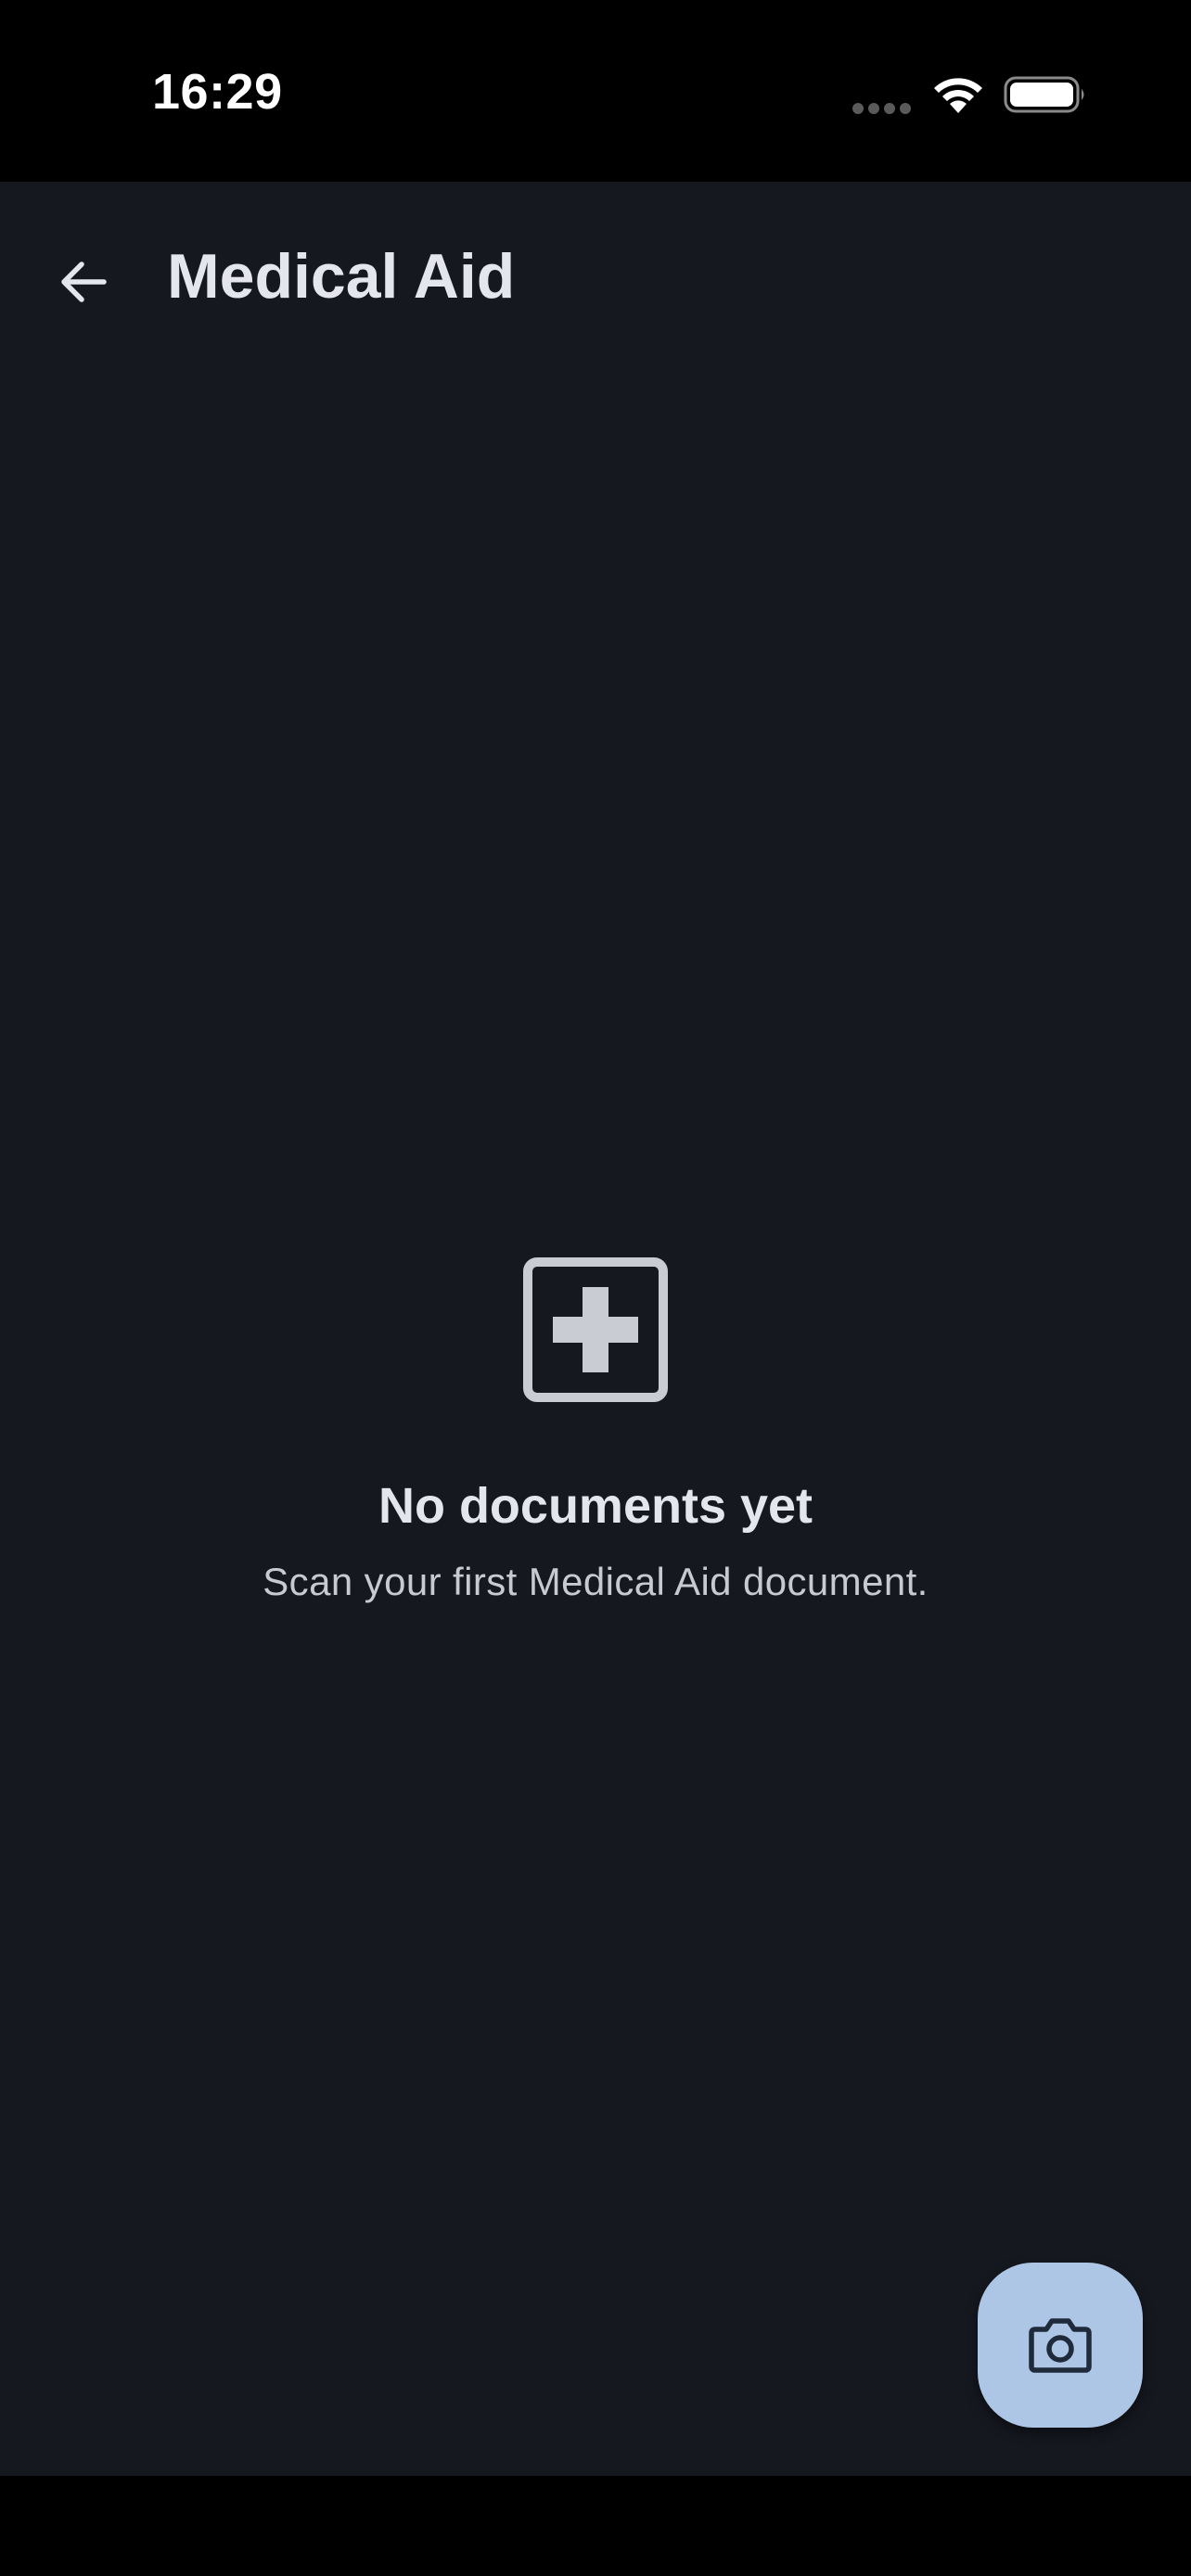  Describe the element at coordinates (595, 277) in the screenshot. I see `app-bar: Medical Aid` at that location.